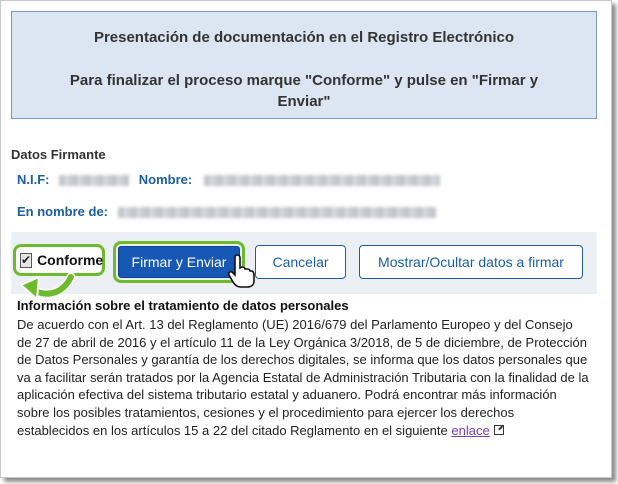 The width and height of the screenshot is (618, 484). I want to click on signer-section-title: Datos Firmante, so click(58, 154).